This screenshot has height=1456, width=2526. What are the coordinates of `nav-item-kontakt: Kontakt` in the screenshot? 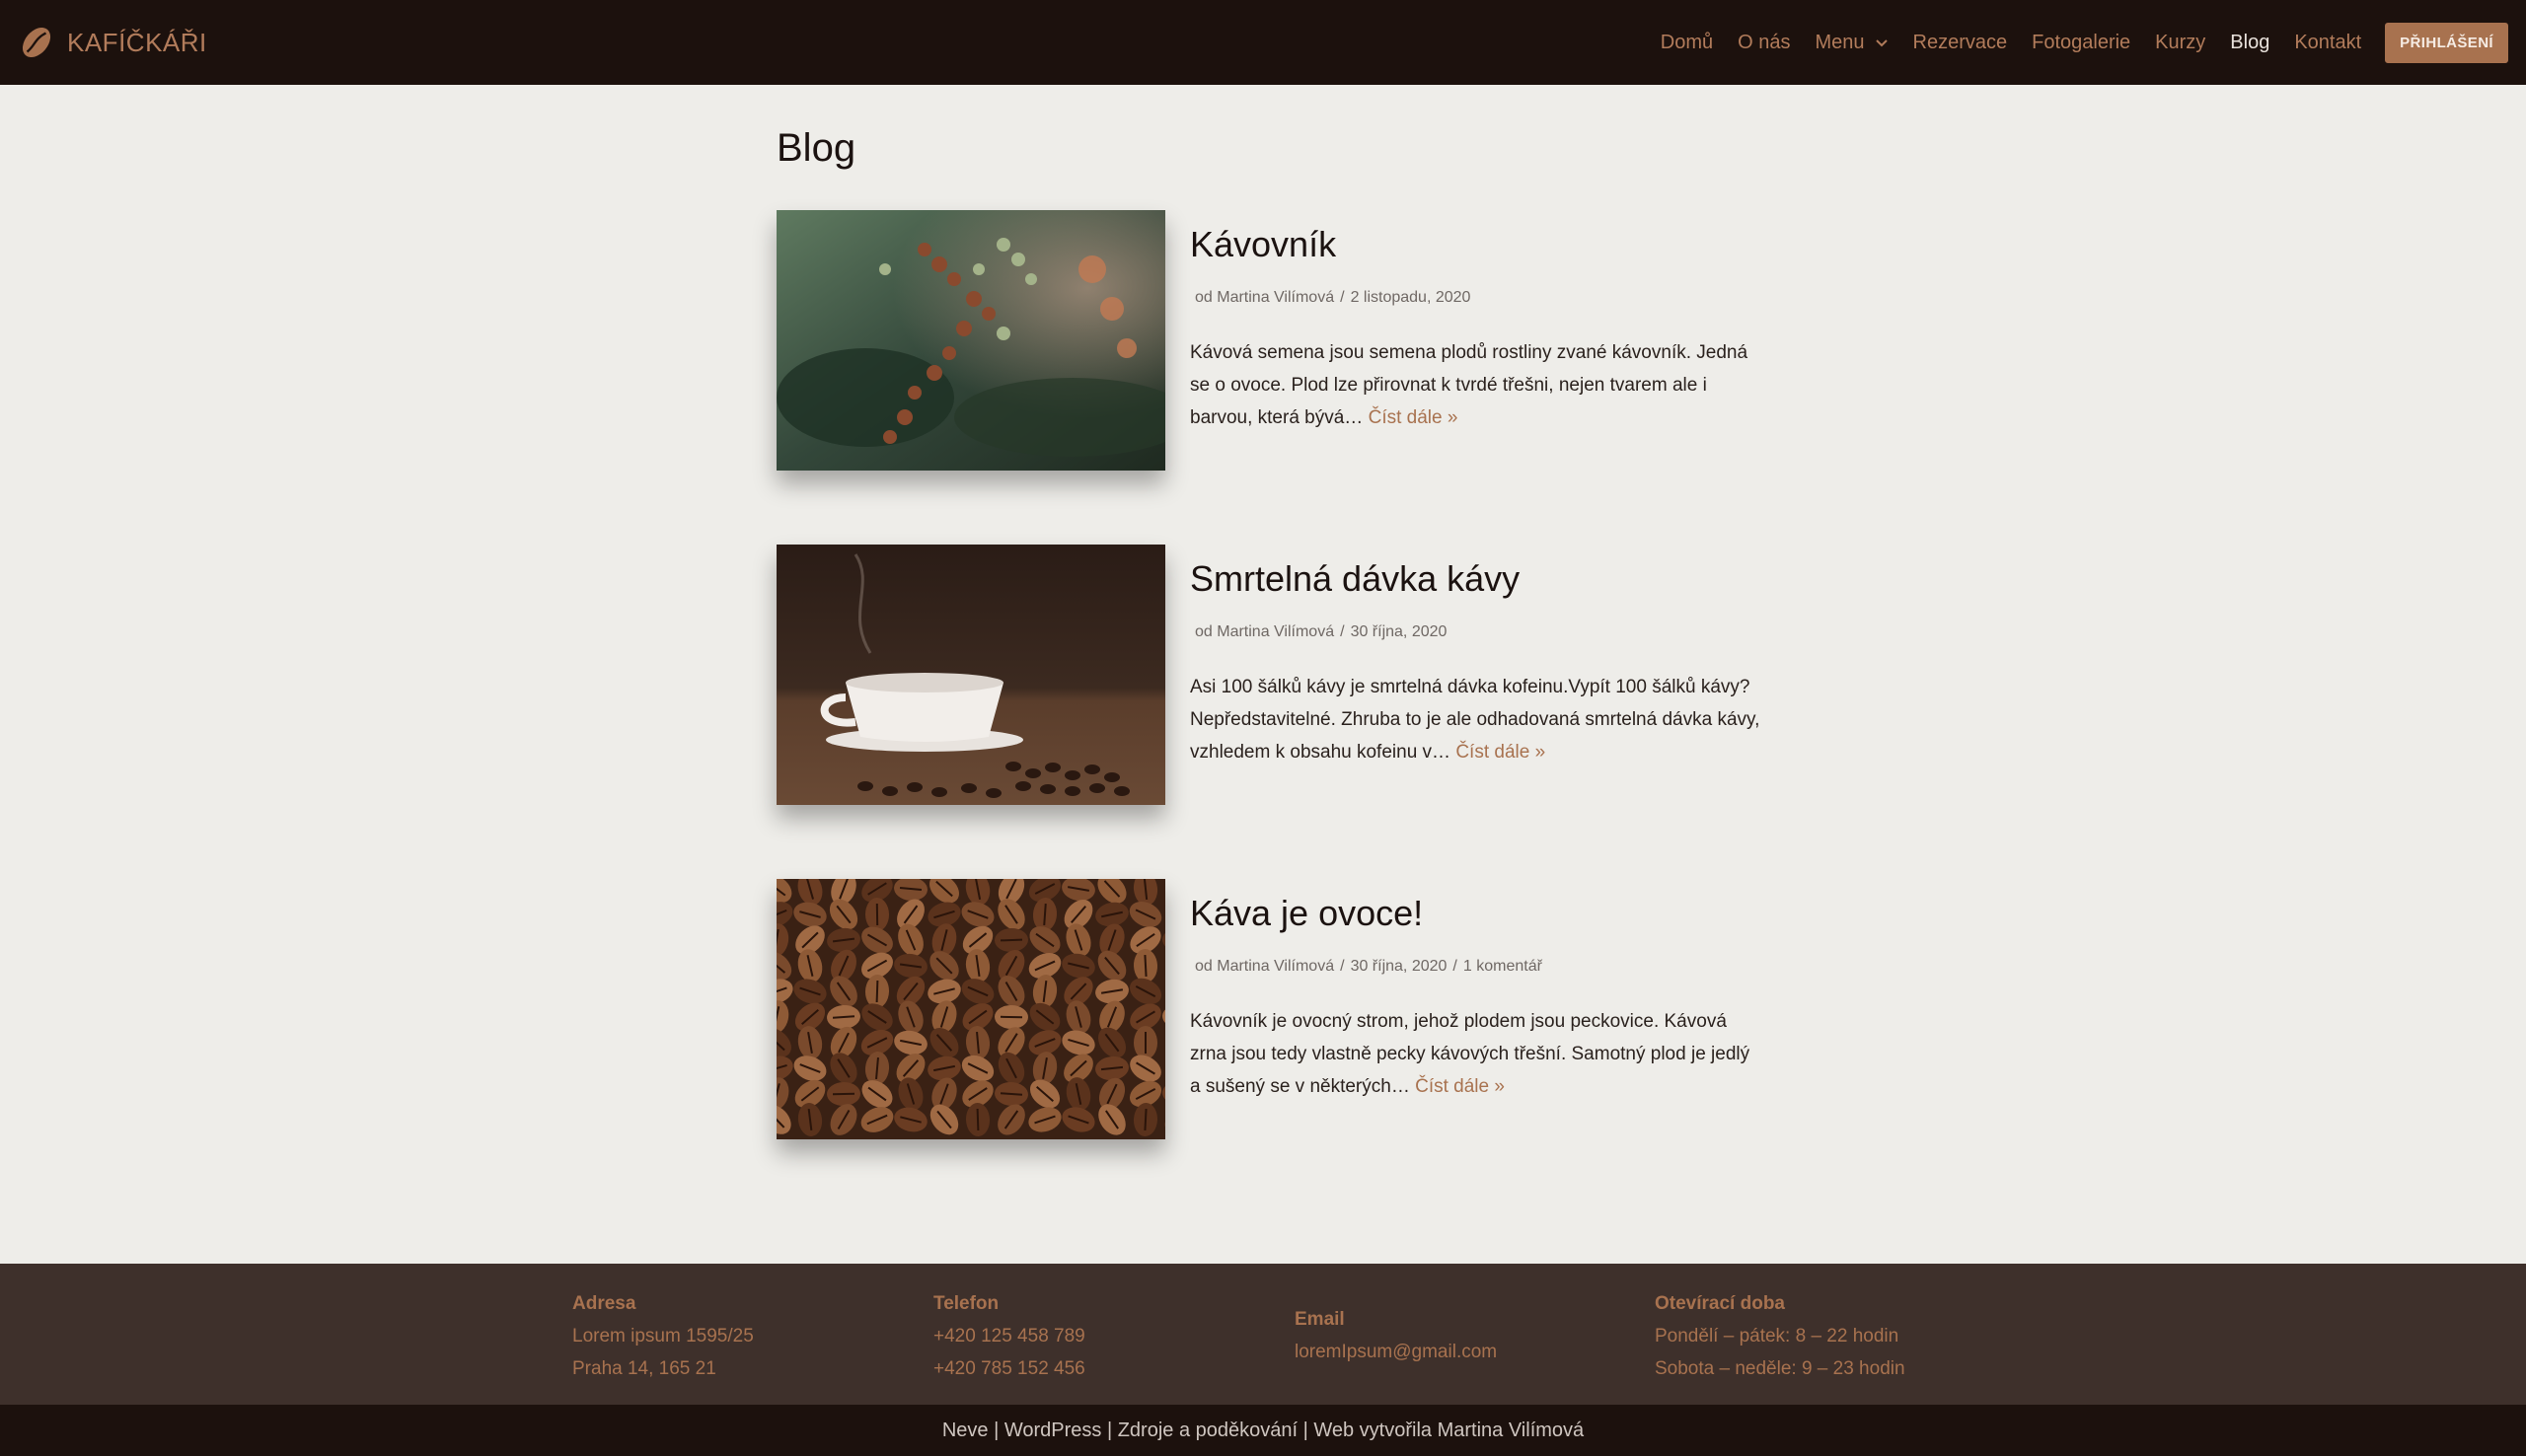 It's located at (2327, 43).